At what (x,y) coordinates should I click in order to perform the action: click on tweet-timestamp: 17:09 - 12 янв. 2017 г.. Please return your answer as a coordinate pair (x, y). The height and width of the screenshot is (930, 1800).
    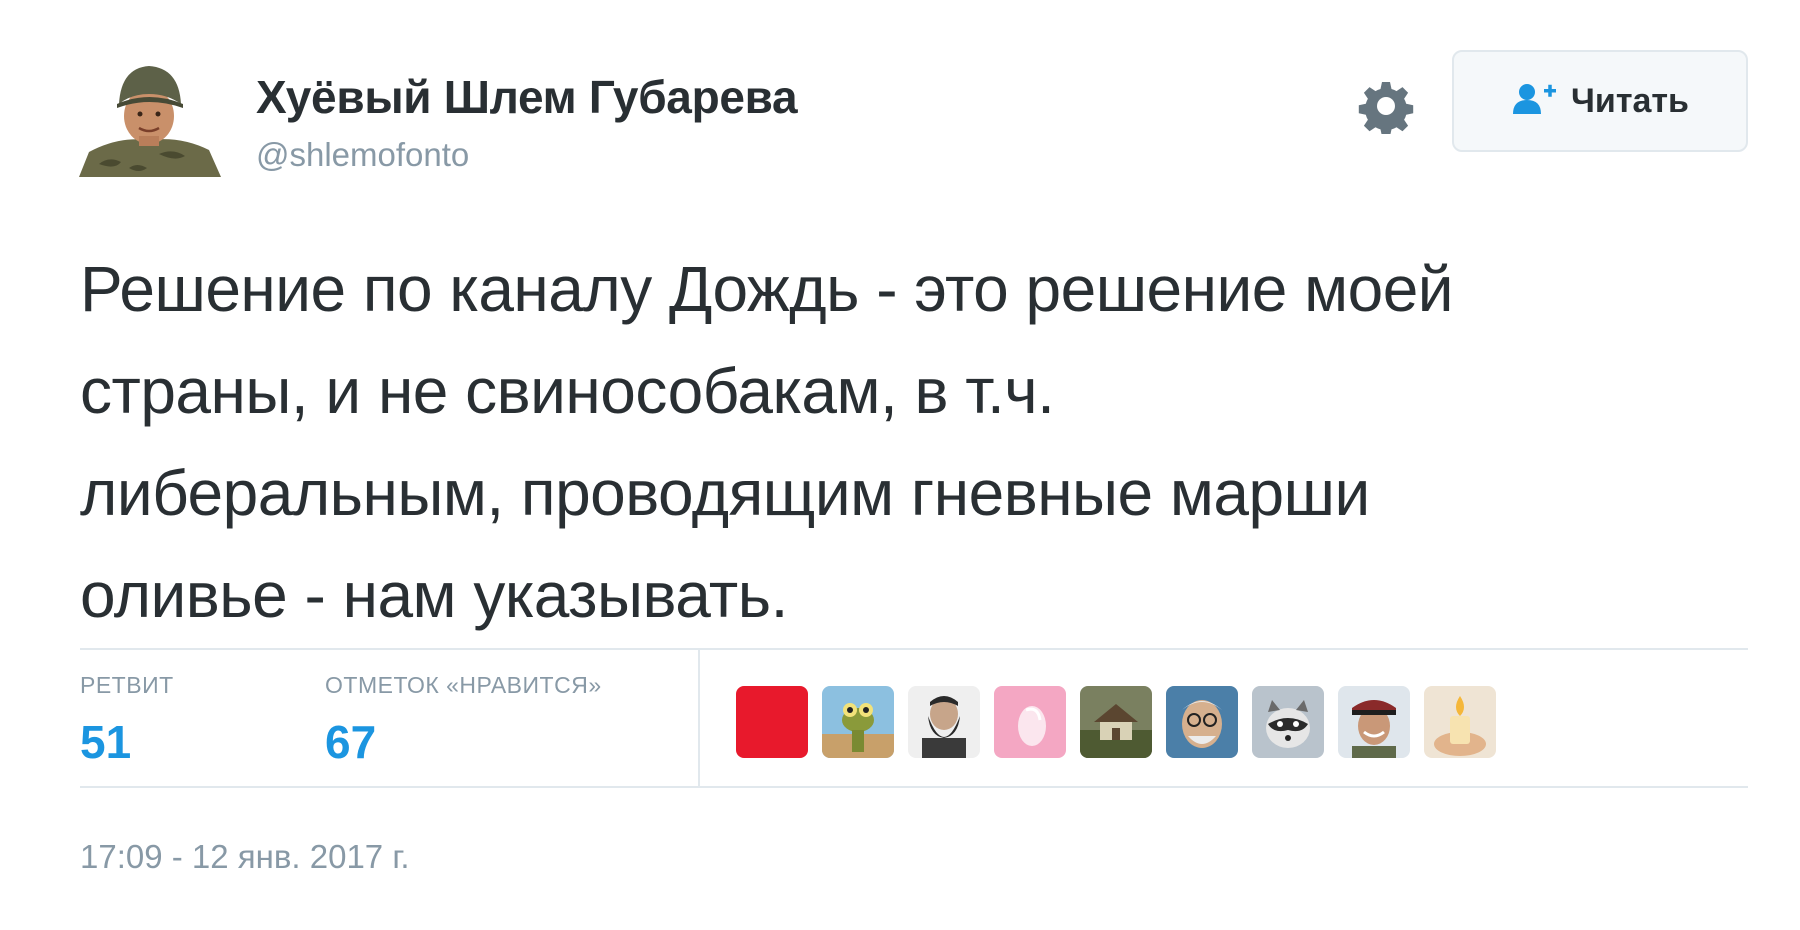
    Looking at the image, I should click on (245, 857).